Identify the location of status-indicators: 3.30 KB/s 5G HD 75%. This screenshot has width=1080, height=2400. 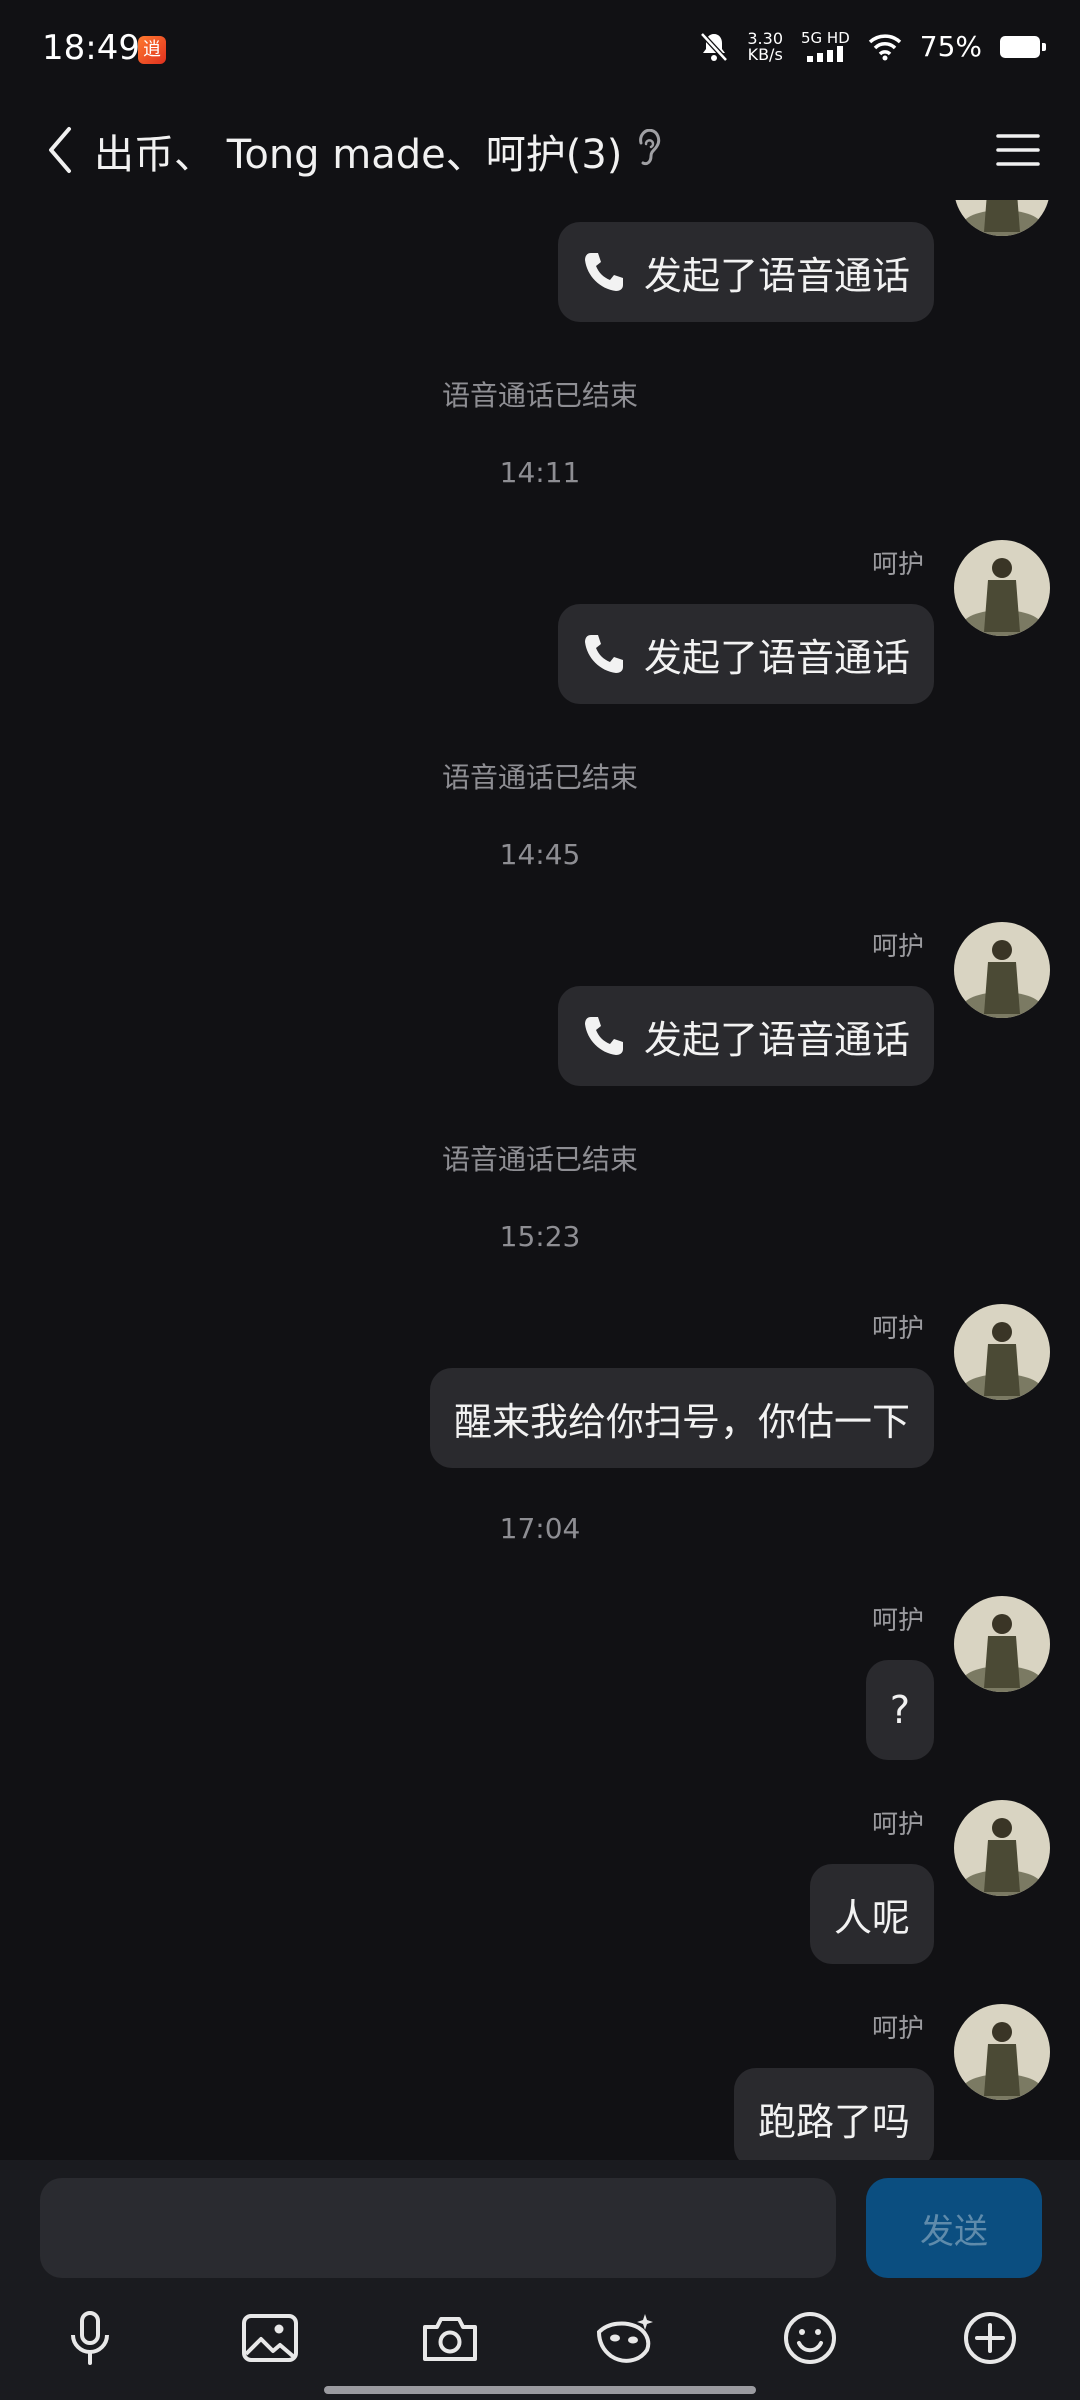
(872, 46).